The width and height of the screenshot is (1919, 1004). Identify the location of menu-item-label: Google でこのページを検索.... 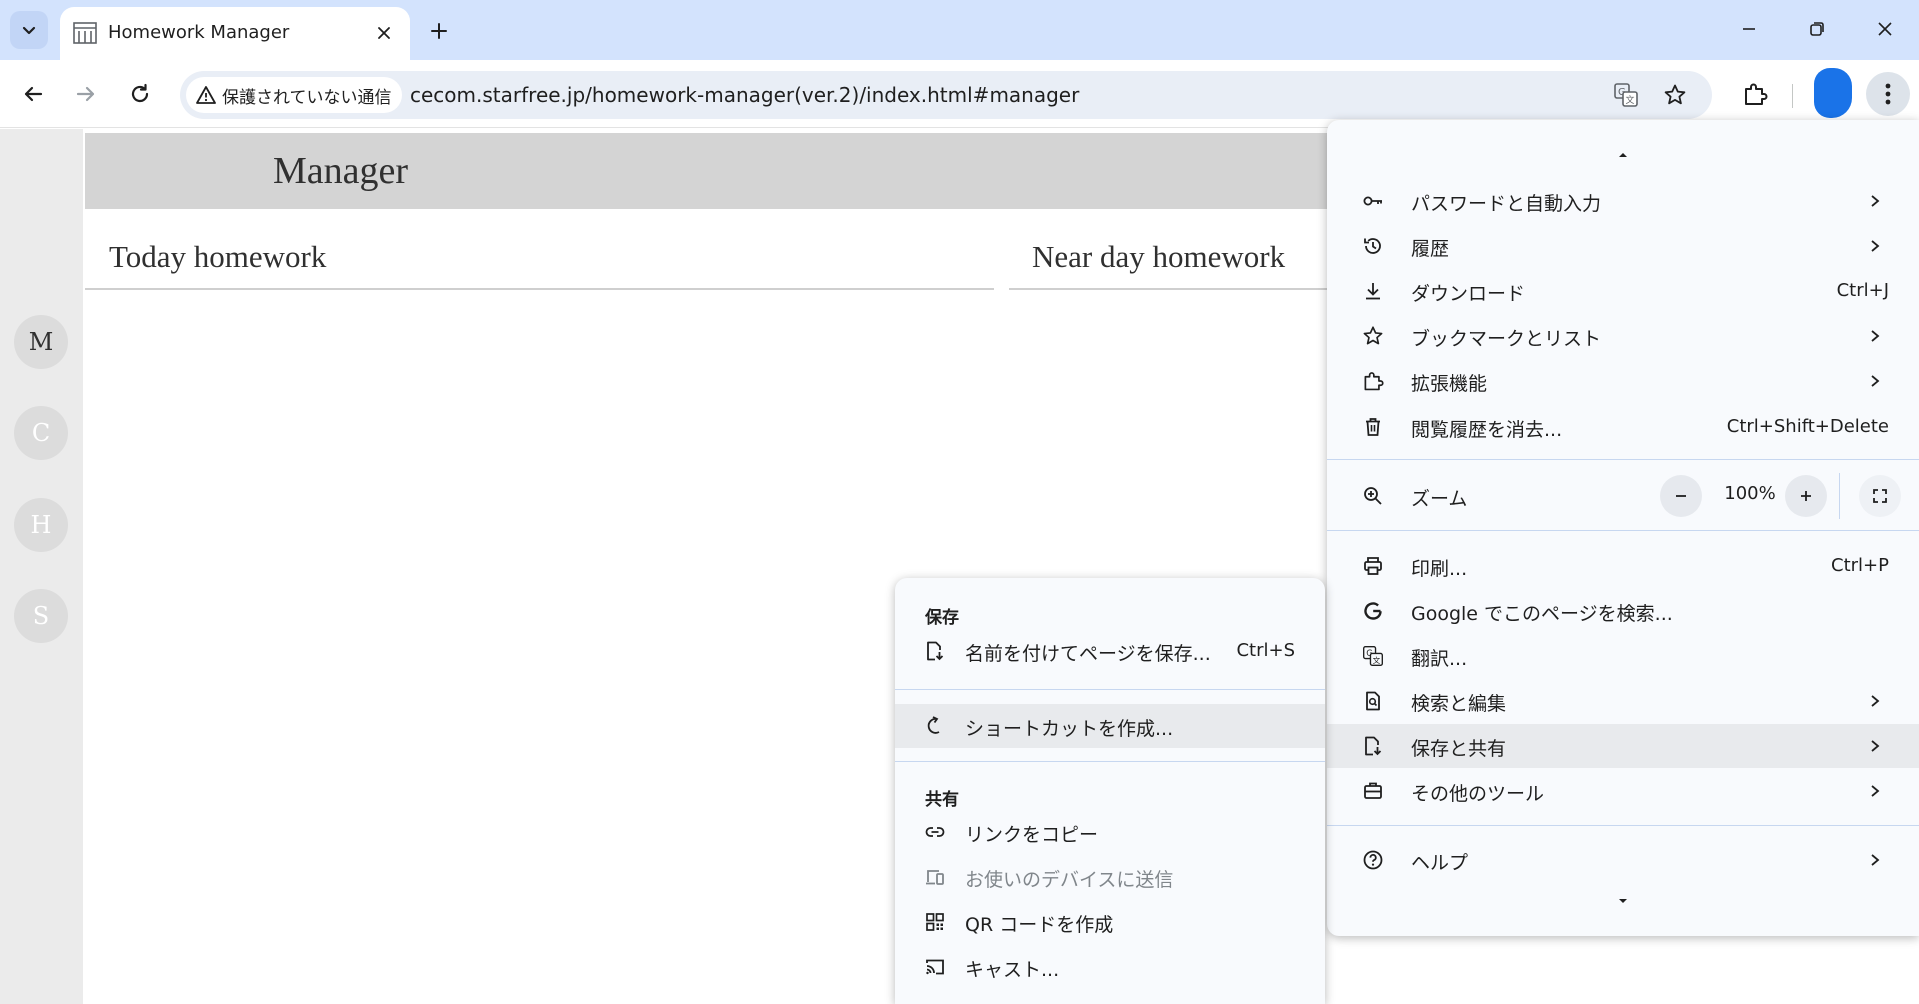
(1542, 614).